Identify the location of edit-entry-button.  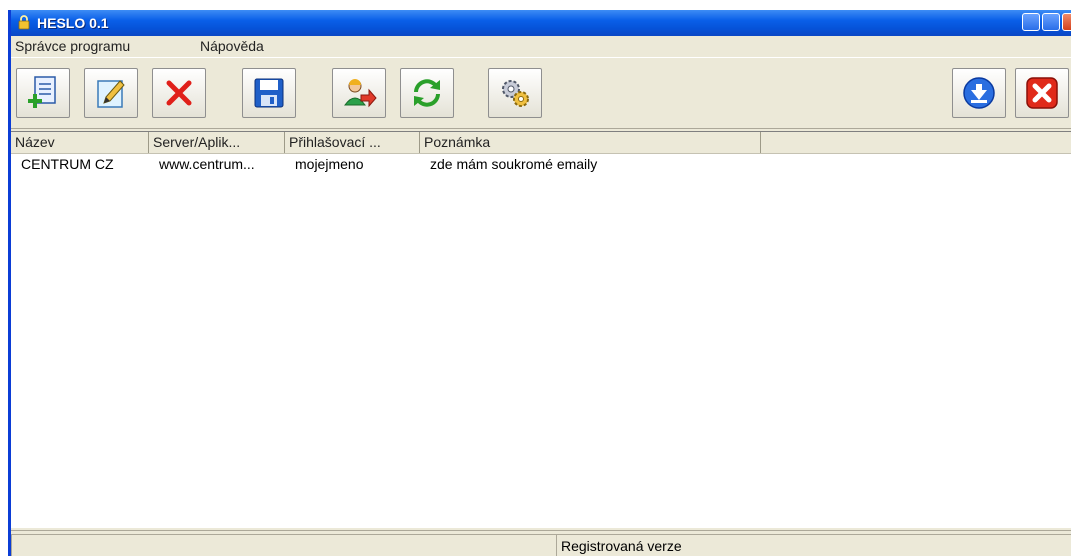
(111, 93).